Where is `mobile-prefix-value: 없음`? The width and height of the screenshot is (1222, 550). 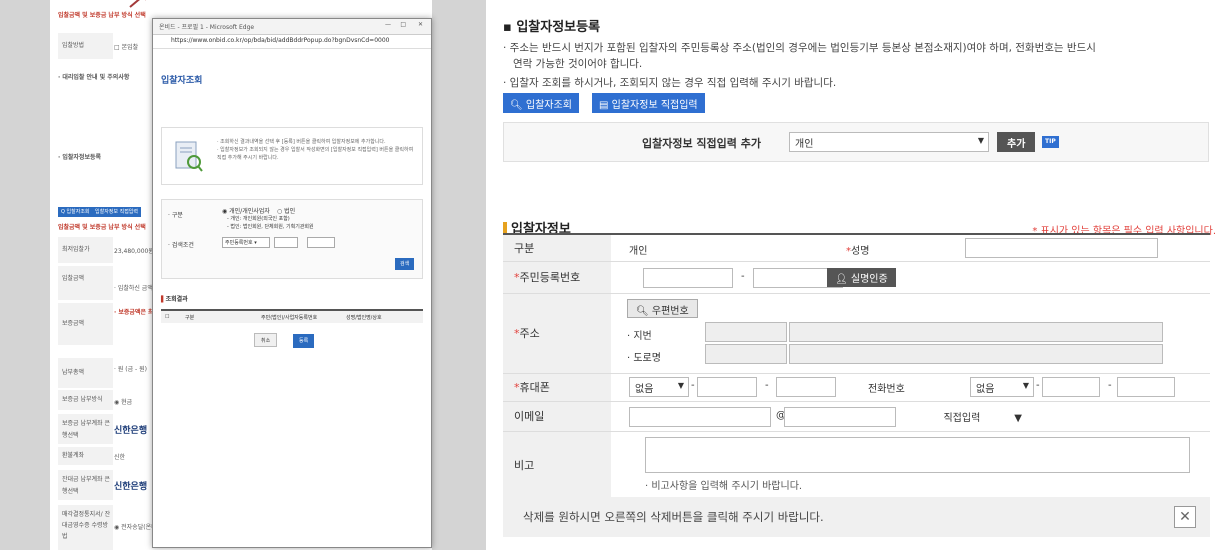 mobile-prefix-value: 없음 is located at coordinates (644, 389).